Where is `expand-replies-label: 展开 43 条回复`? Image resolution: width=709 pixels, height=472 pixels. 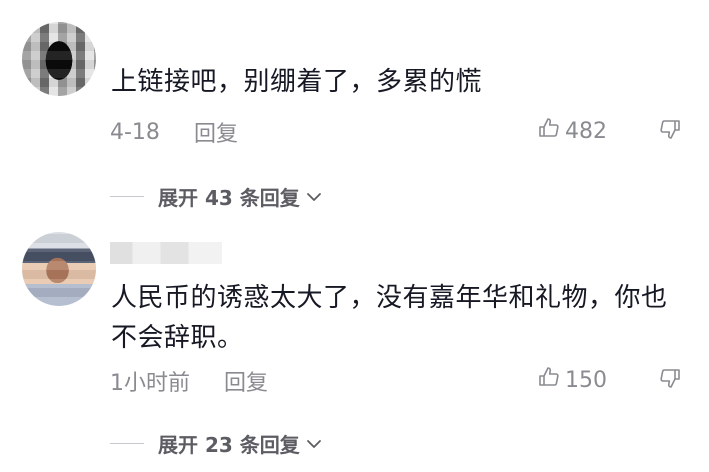
expand-replies-label: 展开 43 条回复 is located at coordinates (229, 198).